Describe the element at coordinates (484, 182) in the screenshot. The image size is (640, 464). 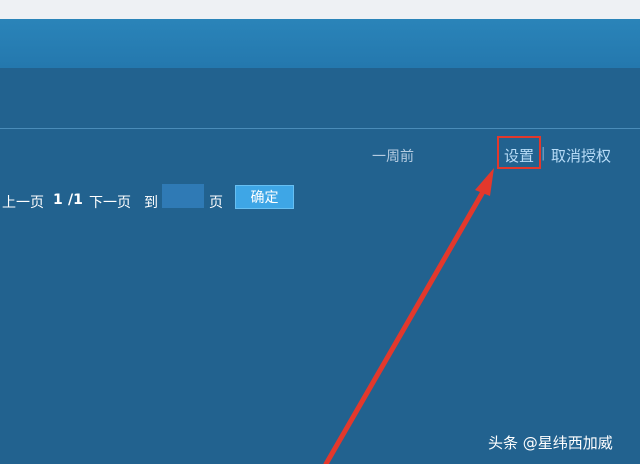
I see `arrow-head` at that location.